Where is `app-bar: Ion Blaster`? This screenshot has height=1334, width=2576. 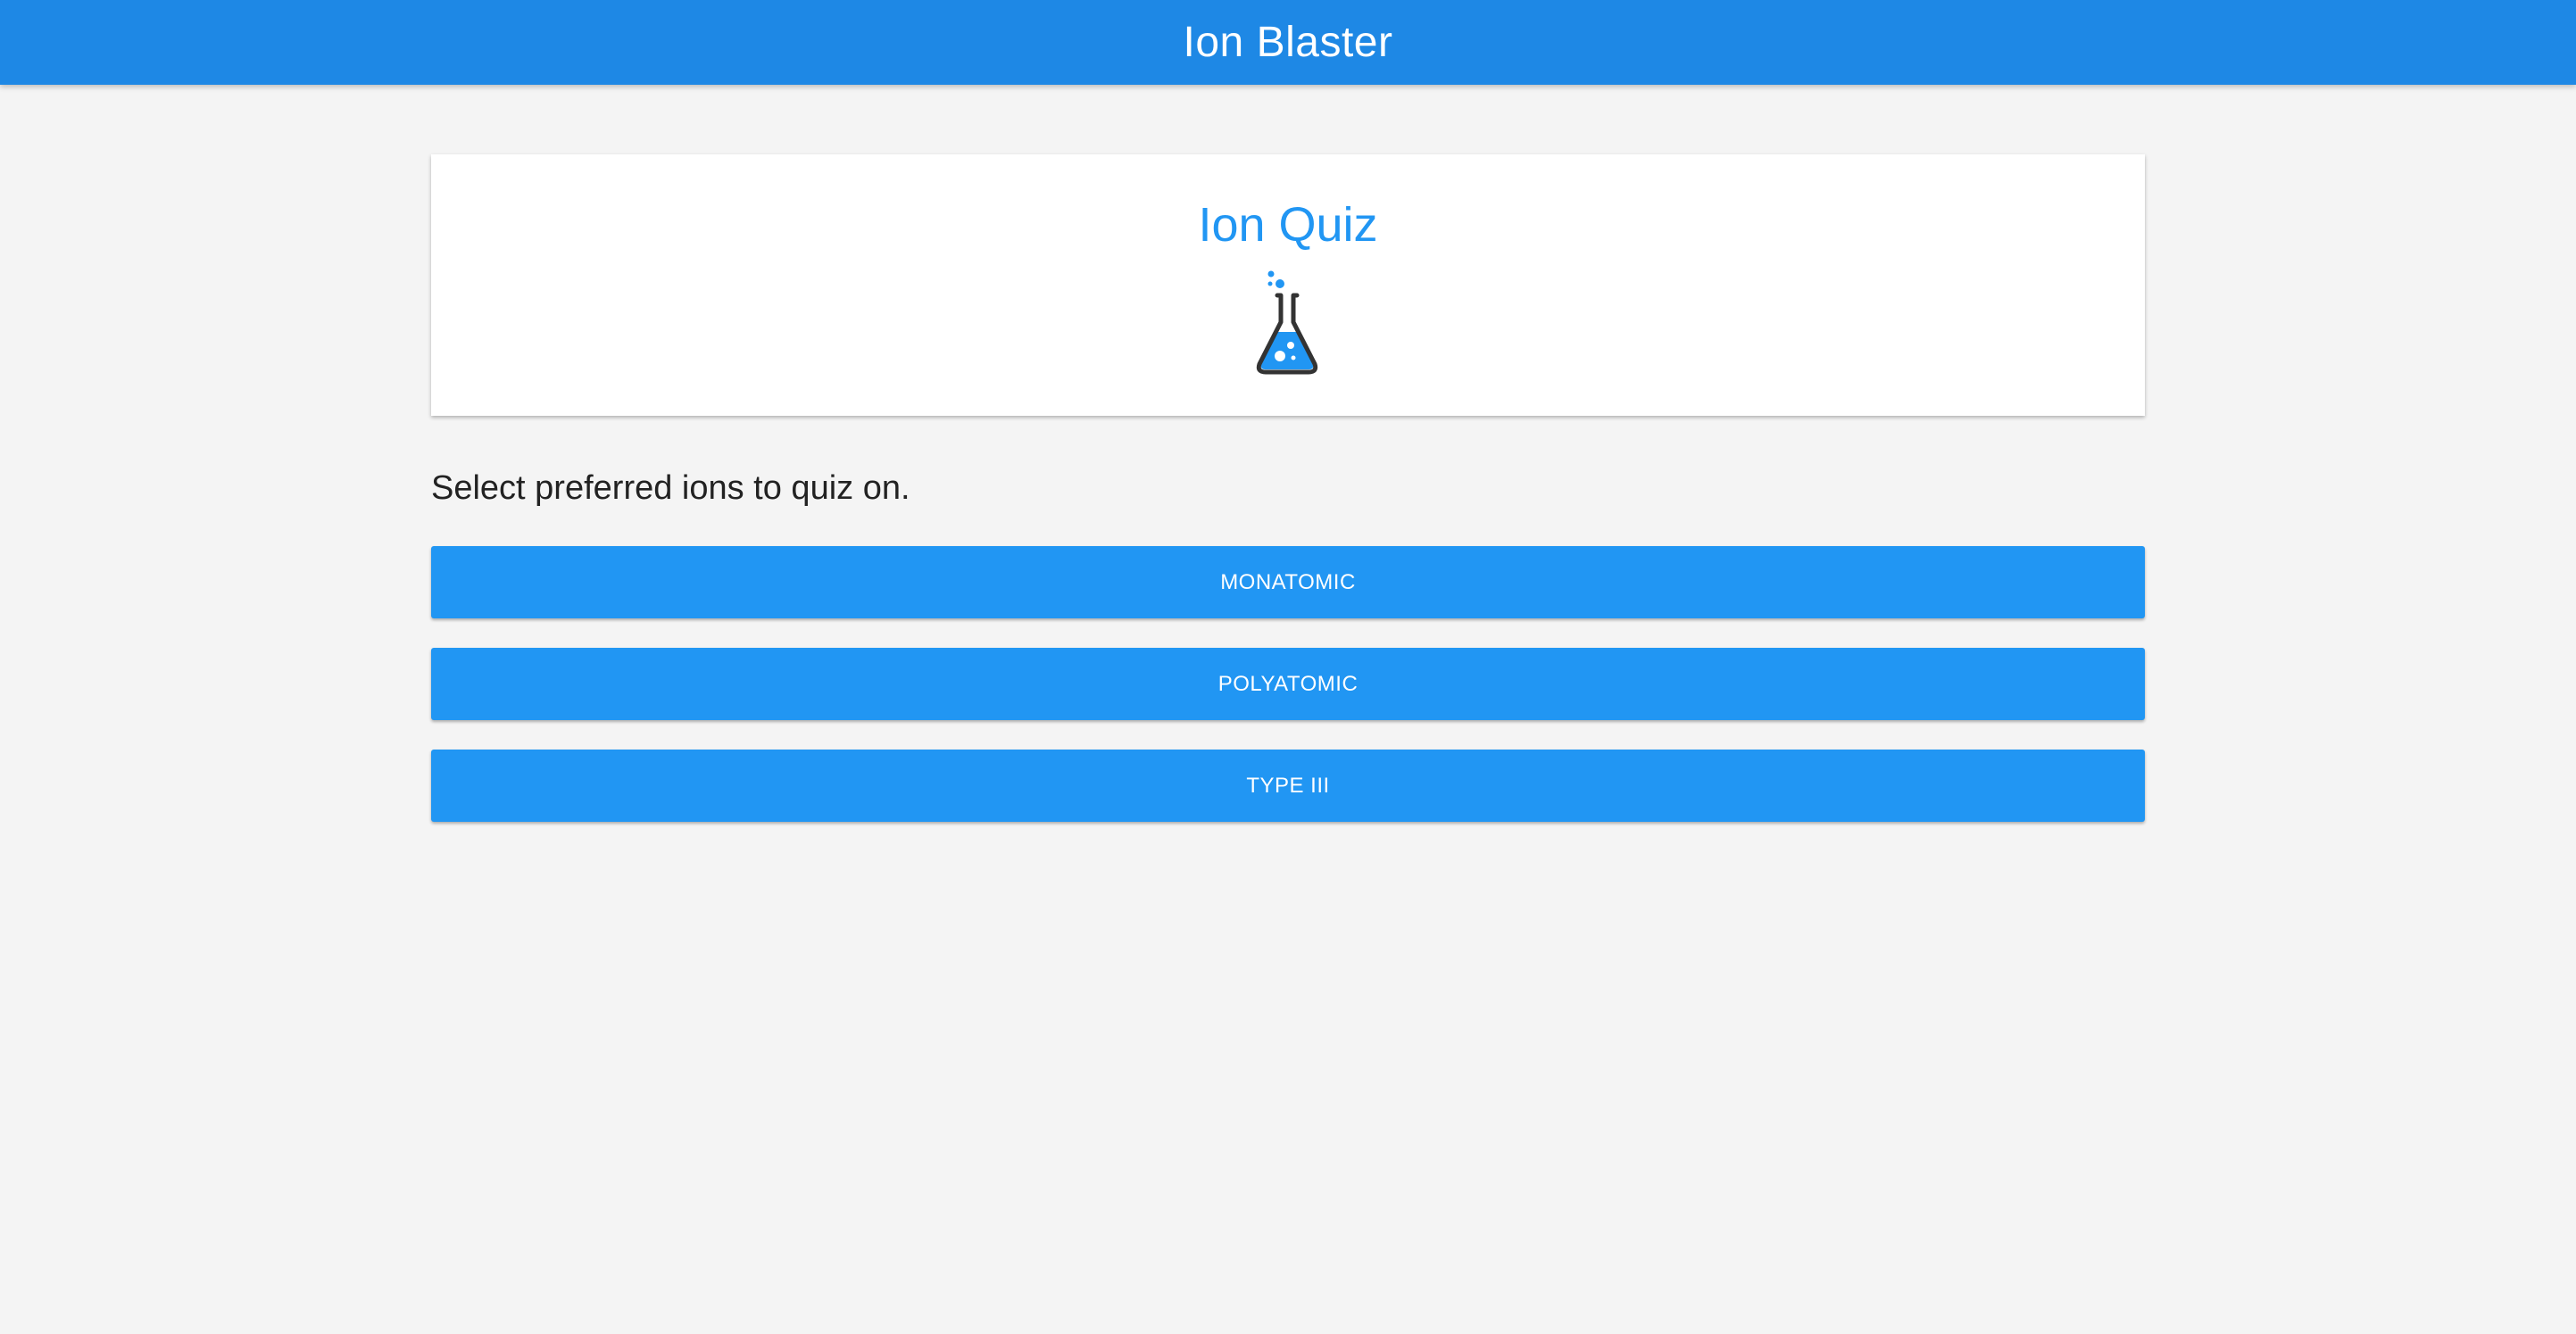
app-bar: Ion Blaster is located at coordinates (1288, 42).